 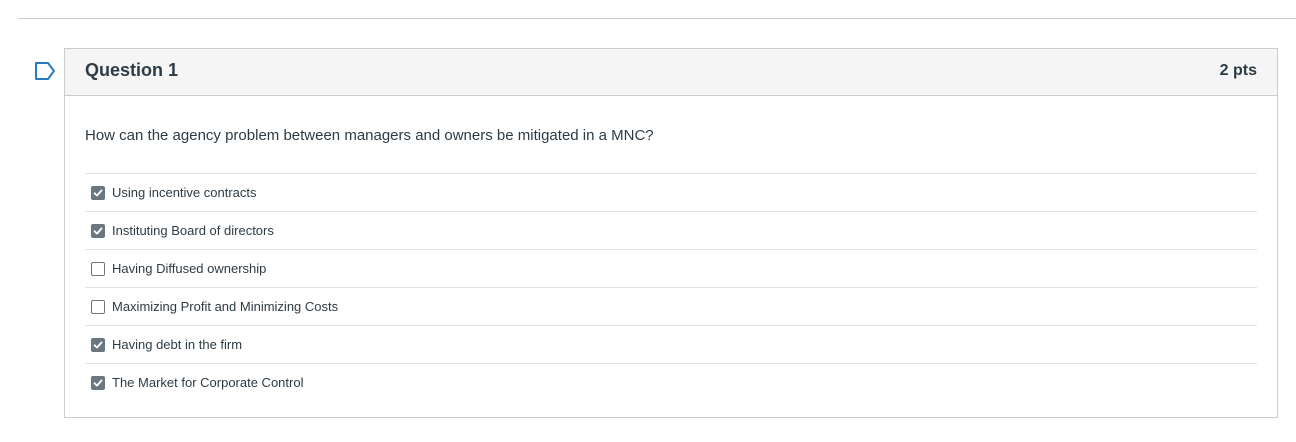 I want to click on question-points: 2 pts, so click(x=1238, y=70).